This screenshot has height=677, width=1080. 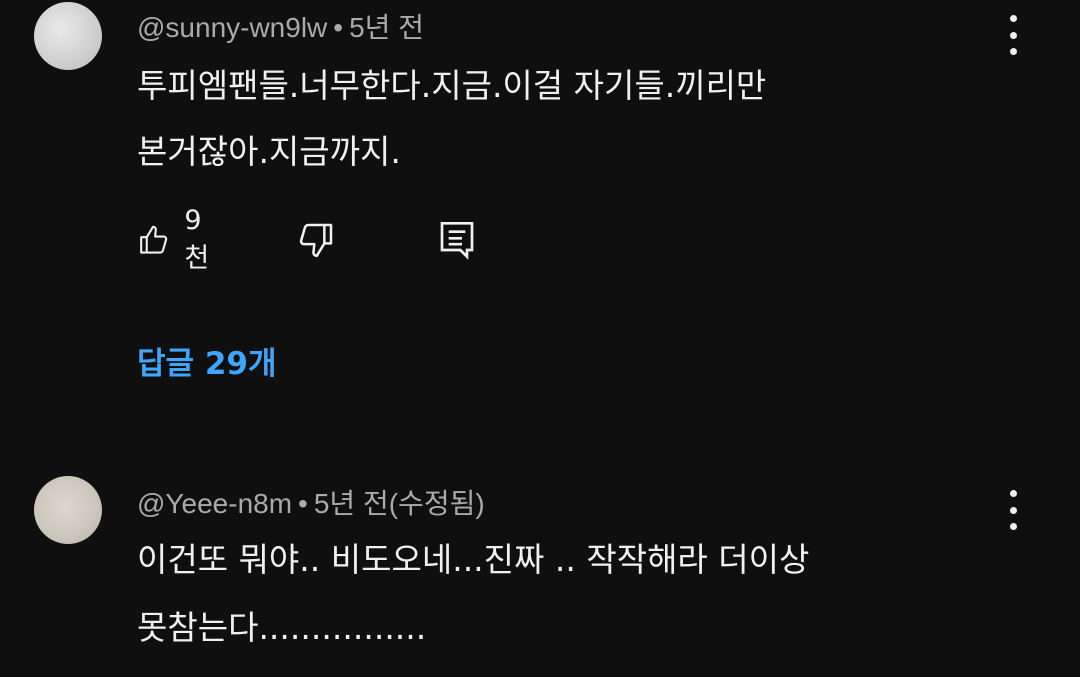 What do you see at coordinates (311, 502) in the screenshot?
I see `comment-meta: @Yeee-n8m • 5년 전(수정됨)` at bounding box center [311, 502].